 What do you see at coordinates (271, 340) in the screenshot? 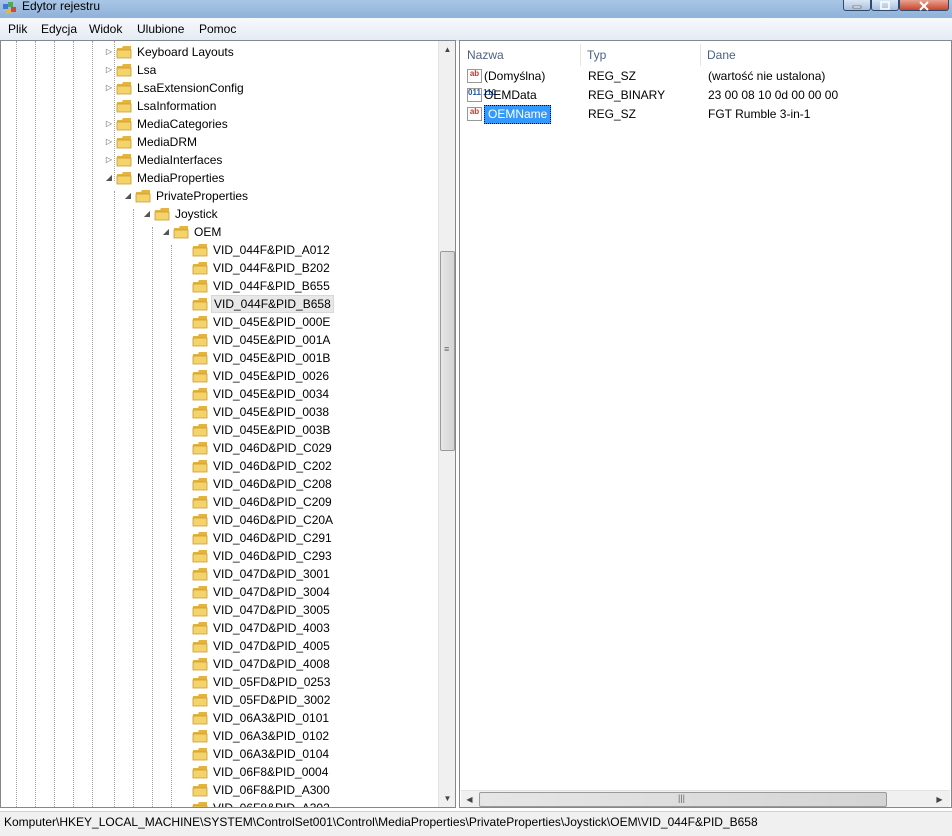
I see `tree-node-label: VID_045E&PID_001A` at bounding box center [271, 340].